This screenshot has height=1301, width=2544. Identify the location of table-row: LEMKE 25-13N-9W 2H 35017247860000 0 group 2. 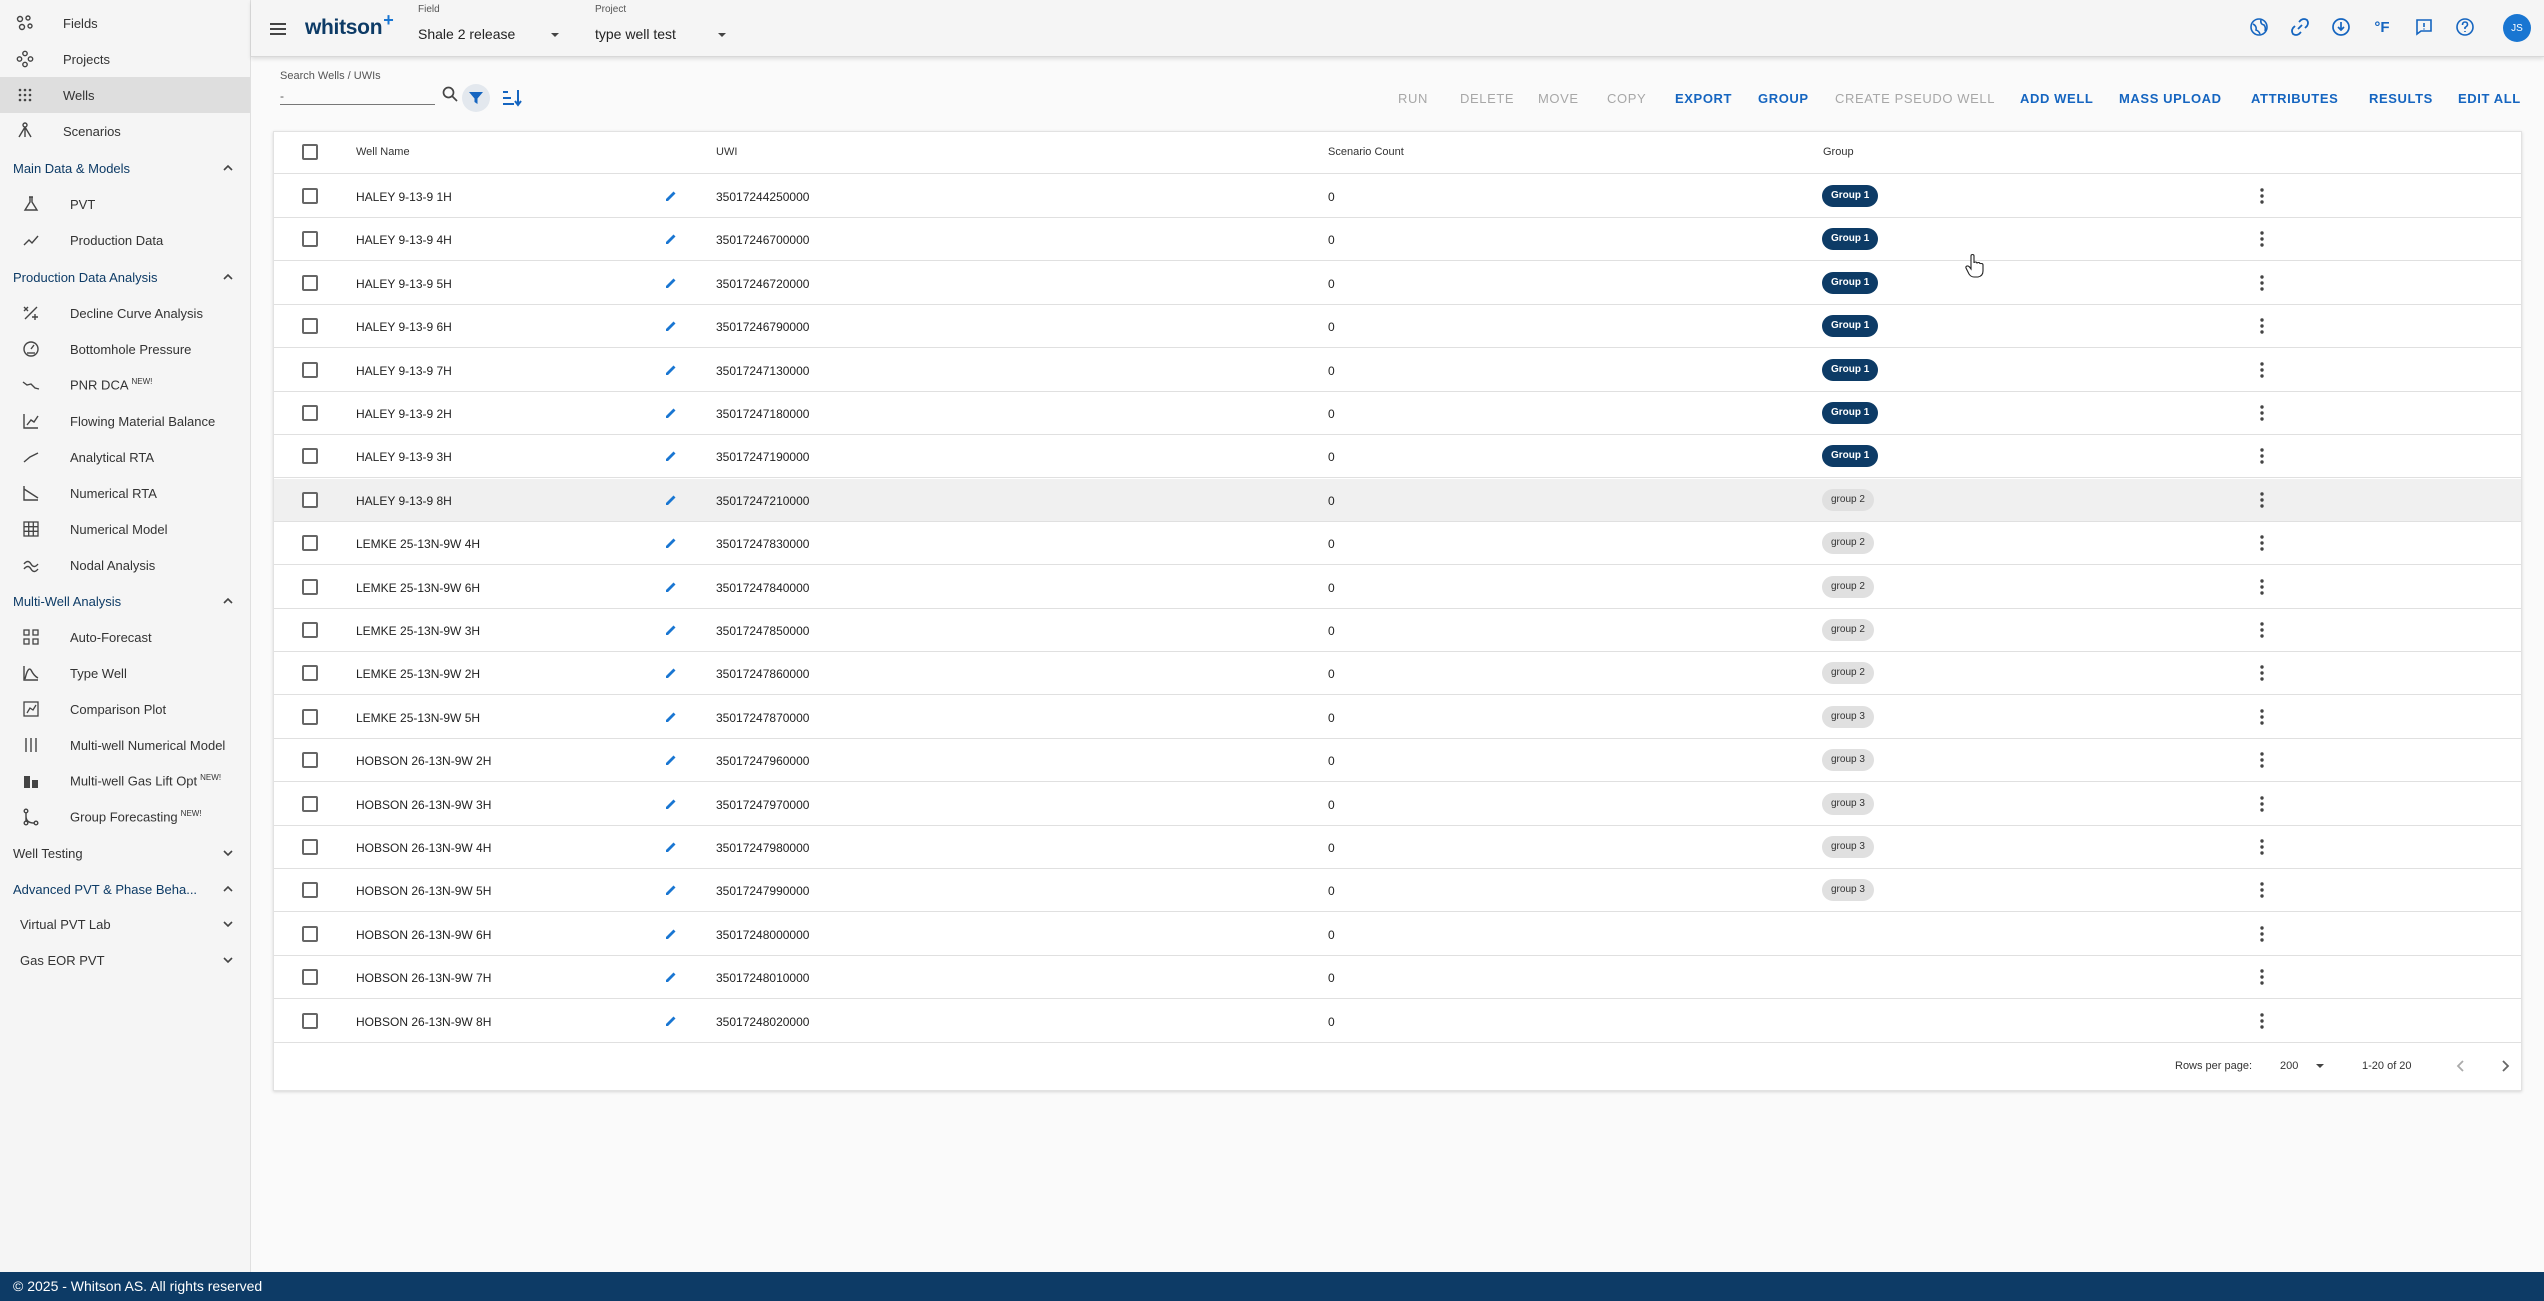
(1397, 674).